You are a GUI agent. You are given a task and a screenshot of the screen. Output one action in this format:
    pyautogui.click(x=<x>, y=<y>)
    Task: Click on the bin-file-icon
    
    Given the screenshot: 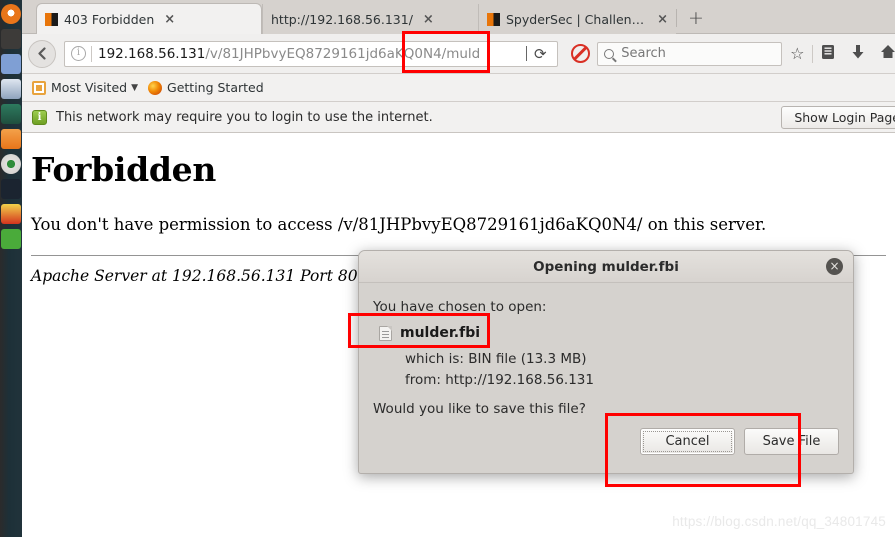 What is the action you would take?
    pyautogui.click(x=385, y=333)
    